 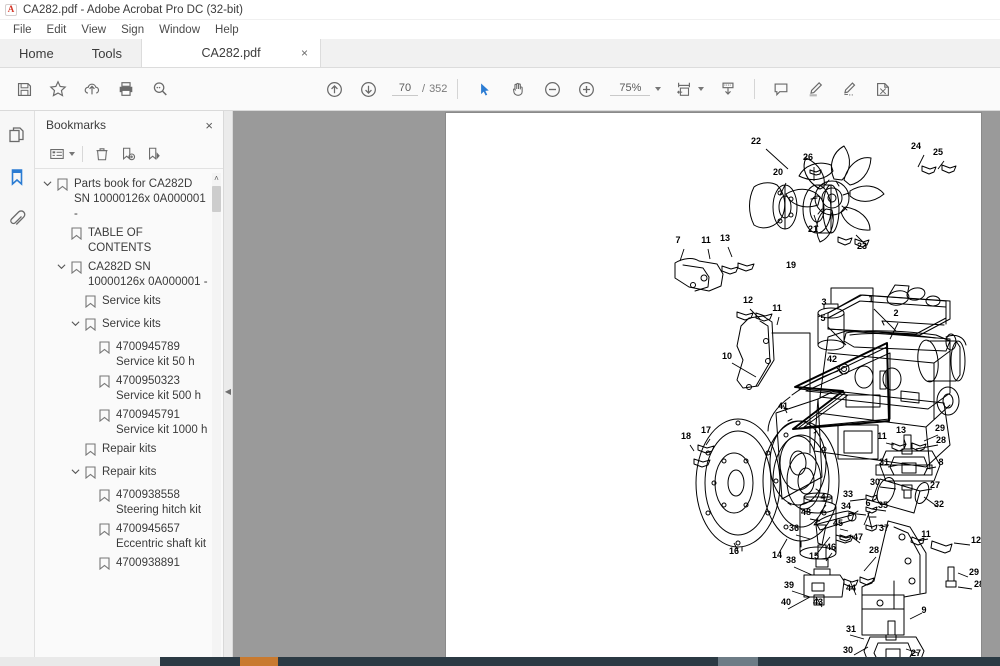 What do you see at coordinates (227, 30) in the screenshot?
I see `menu-help: Help` at bounding box center [227, 30].